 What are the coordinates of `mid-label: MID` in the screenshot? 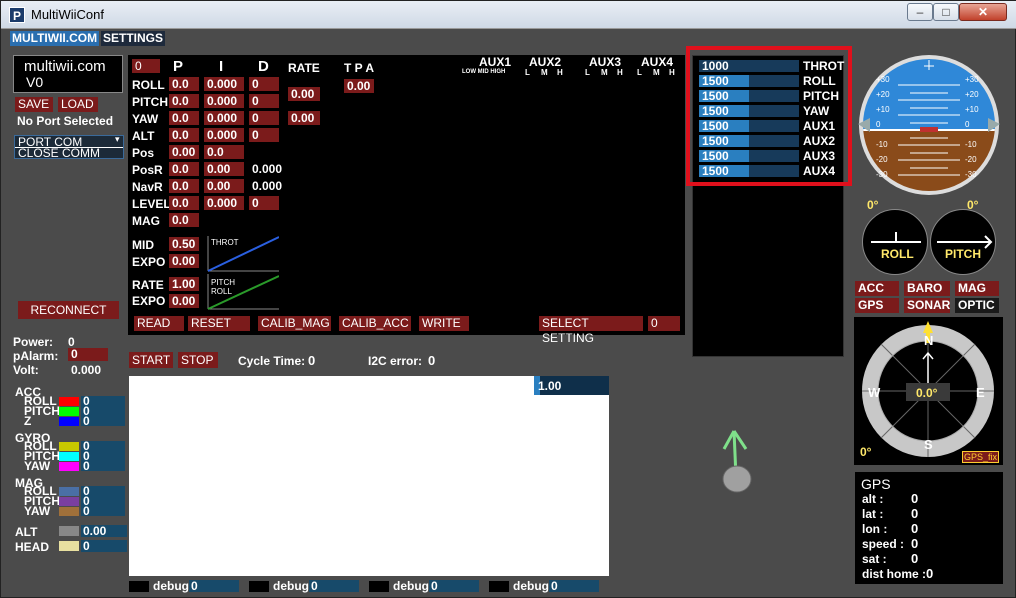 It's located at (143, 245).